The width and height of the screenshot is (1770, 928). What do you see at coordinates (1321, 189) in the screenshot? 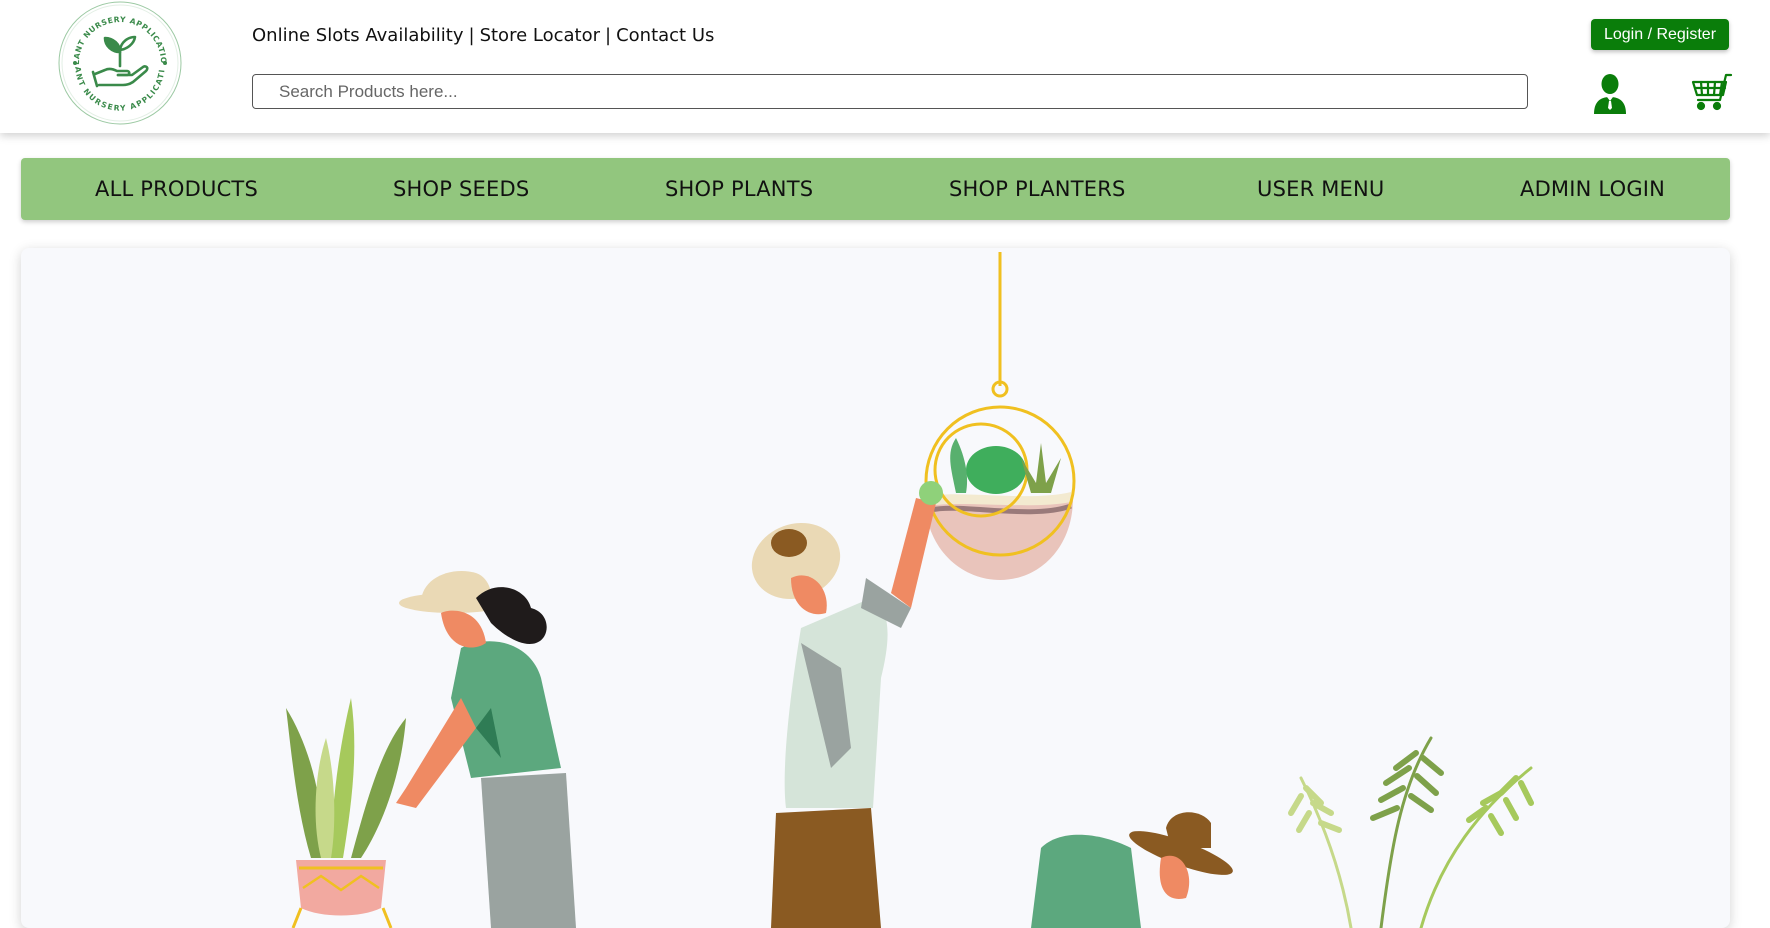
I see `nav-user-menu: USER MENU` at bounding box center [1321, 189].